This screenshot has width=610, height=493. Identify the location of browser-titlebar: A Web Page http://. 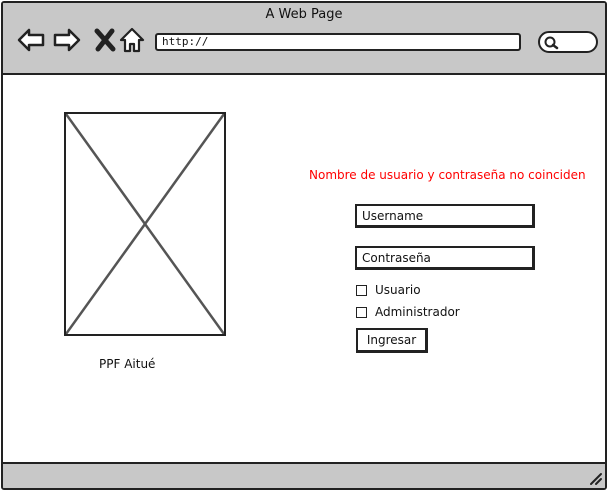
(304, 39).